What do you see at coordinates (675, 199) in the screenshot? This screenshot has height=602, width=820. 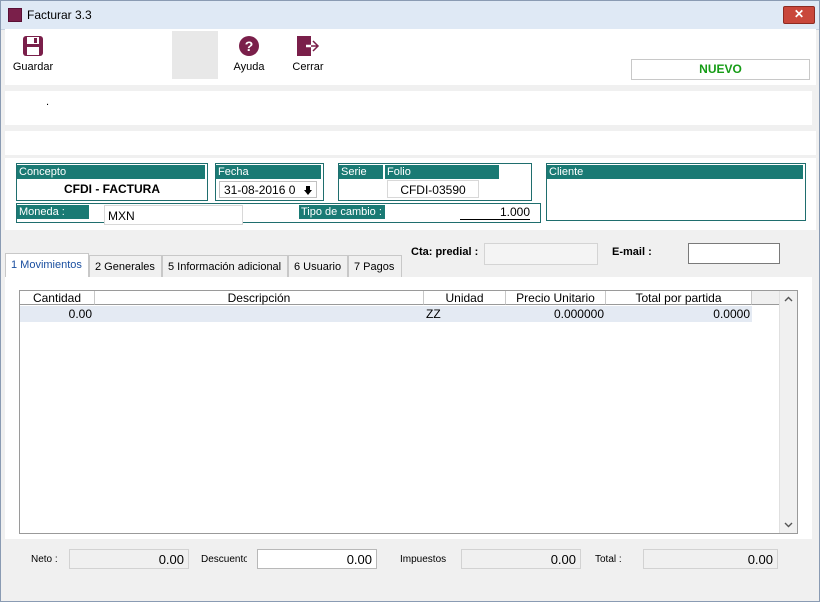 I see `cliente-value` at bounding box center [675, 199].